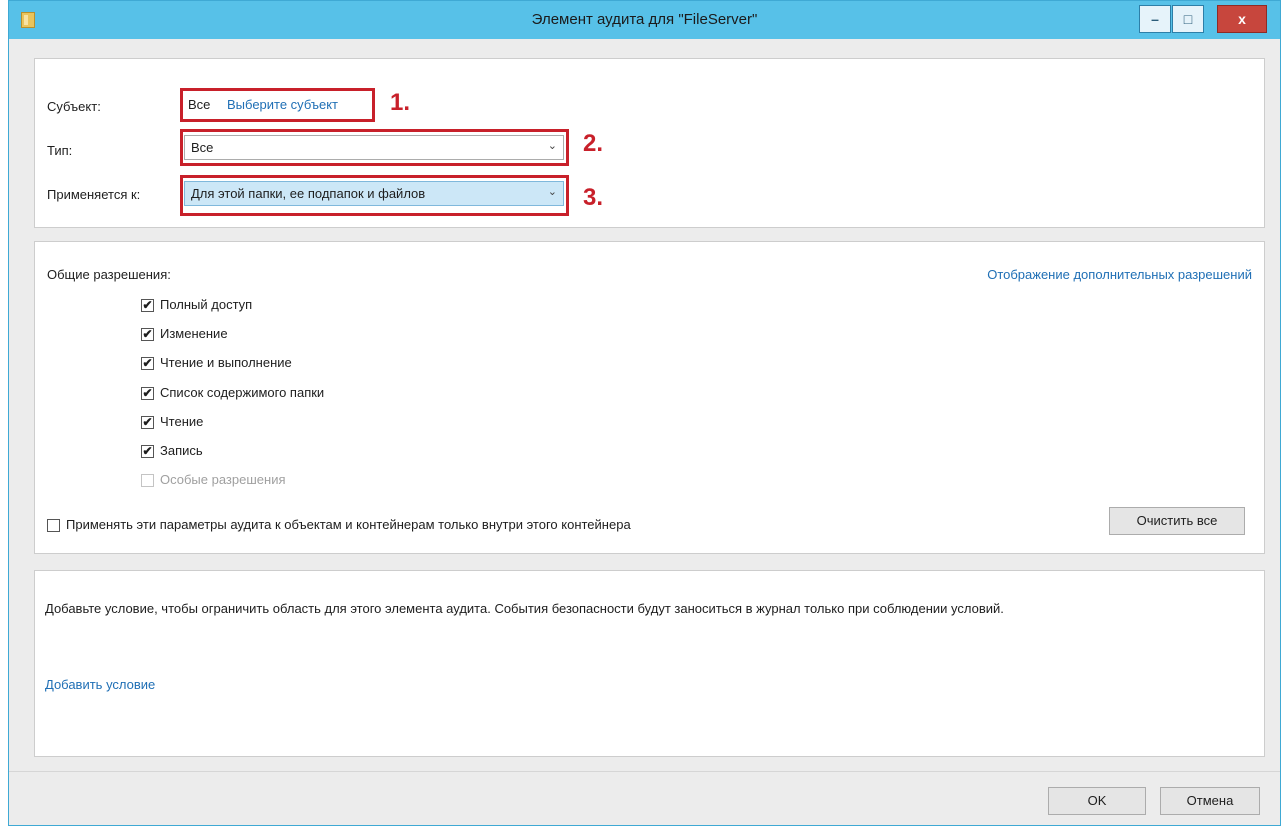  I want to click on perm-checkbox-write: ✔, so click(147, 451).